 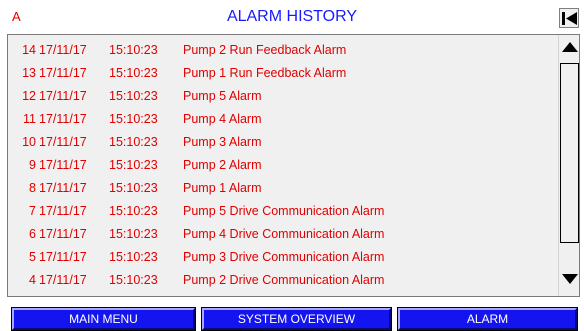 What do you see at coordinates (292, 16) in the screenshot?
I see `page-title: ALARM HISTORY` at bounding box center [292, 16].